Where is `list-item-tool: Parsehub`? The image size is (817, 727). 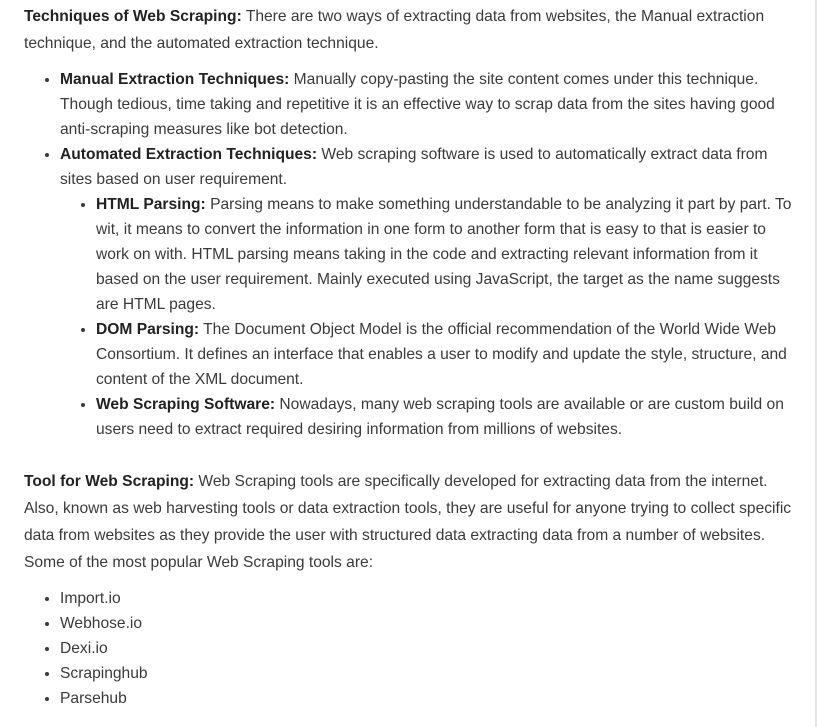 list-item-tool: Parsehub is located at coordinates (427, 698).